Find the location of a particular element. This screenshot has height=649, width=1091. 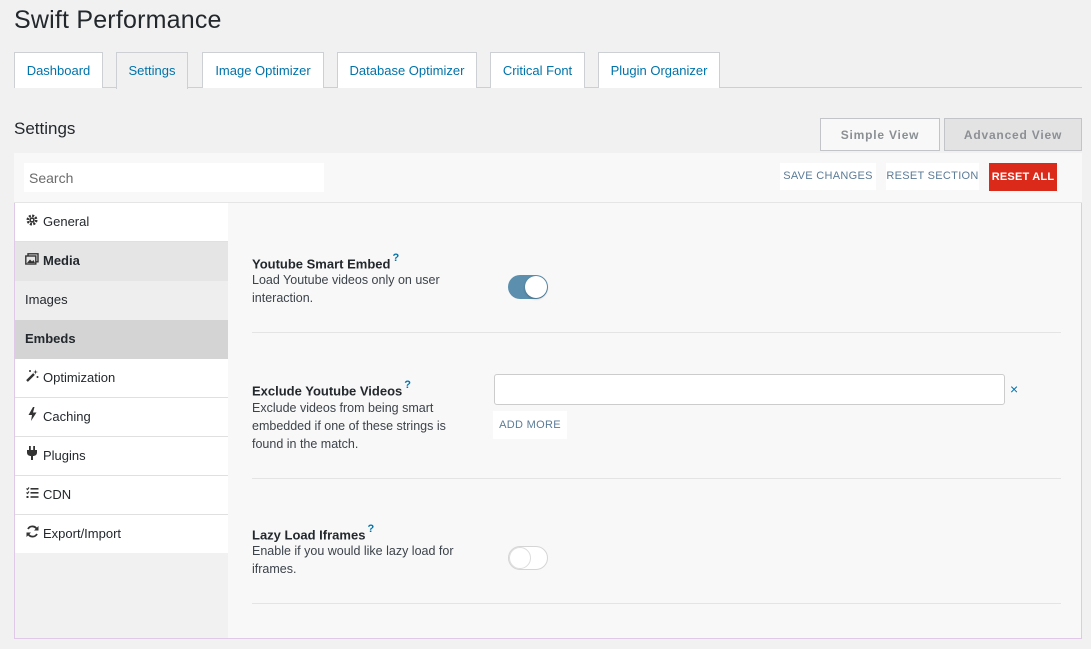

youtube-smart-embed-toggle is located at coordinates (528, 287).